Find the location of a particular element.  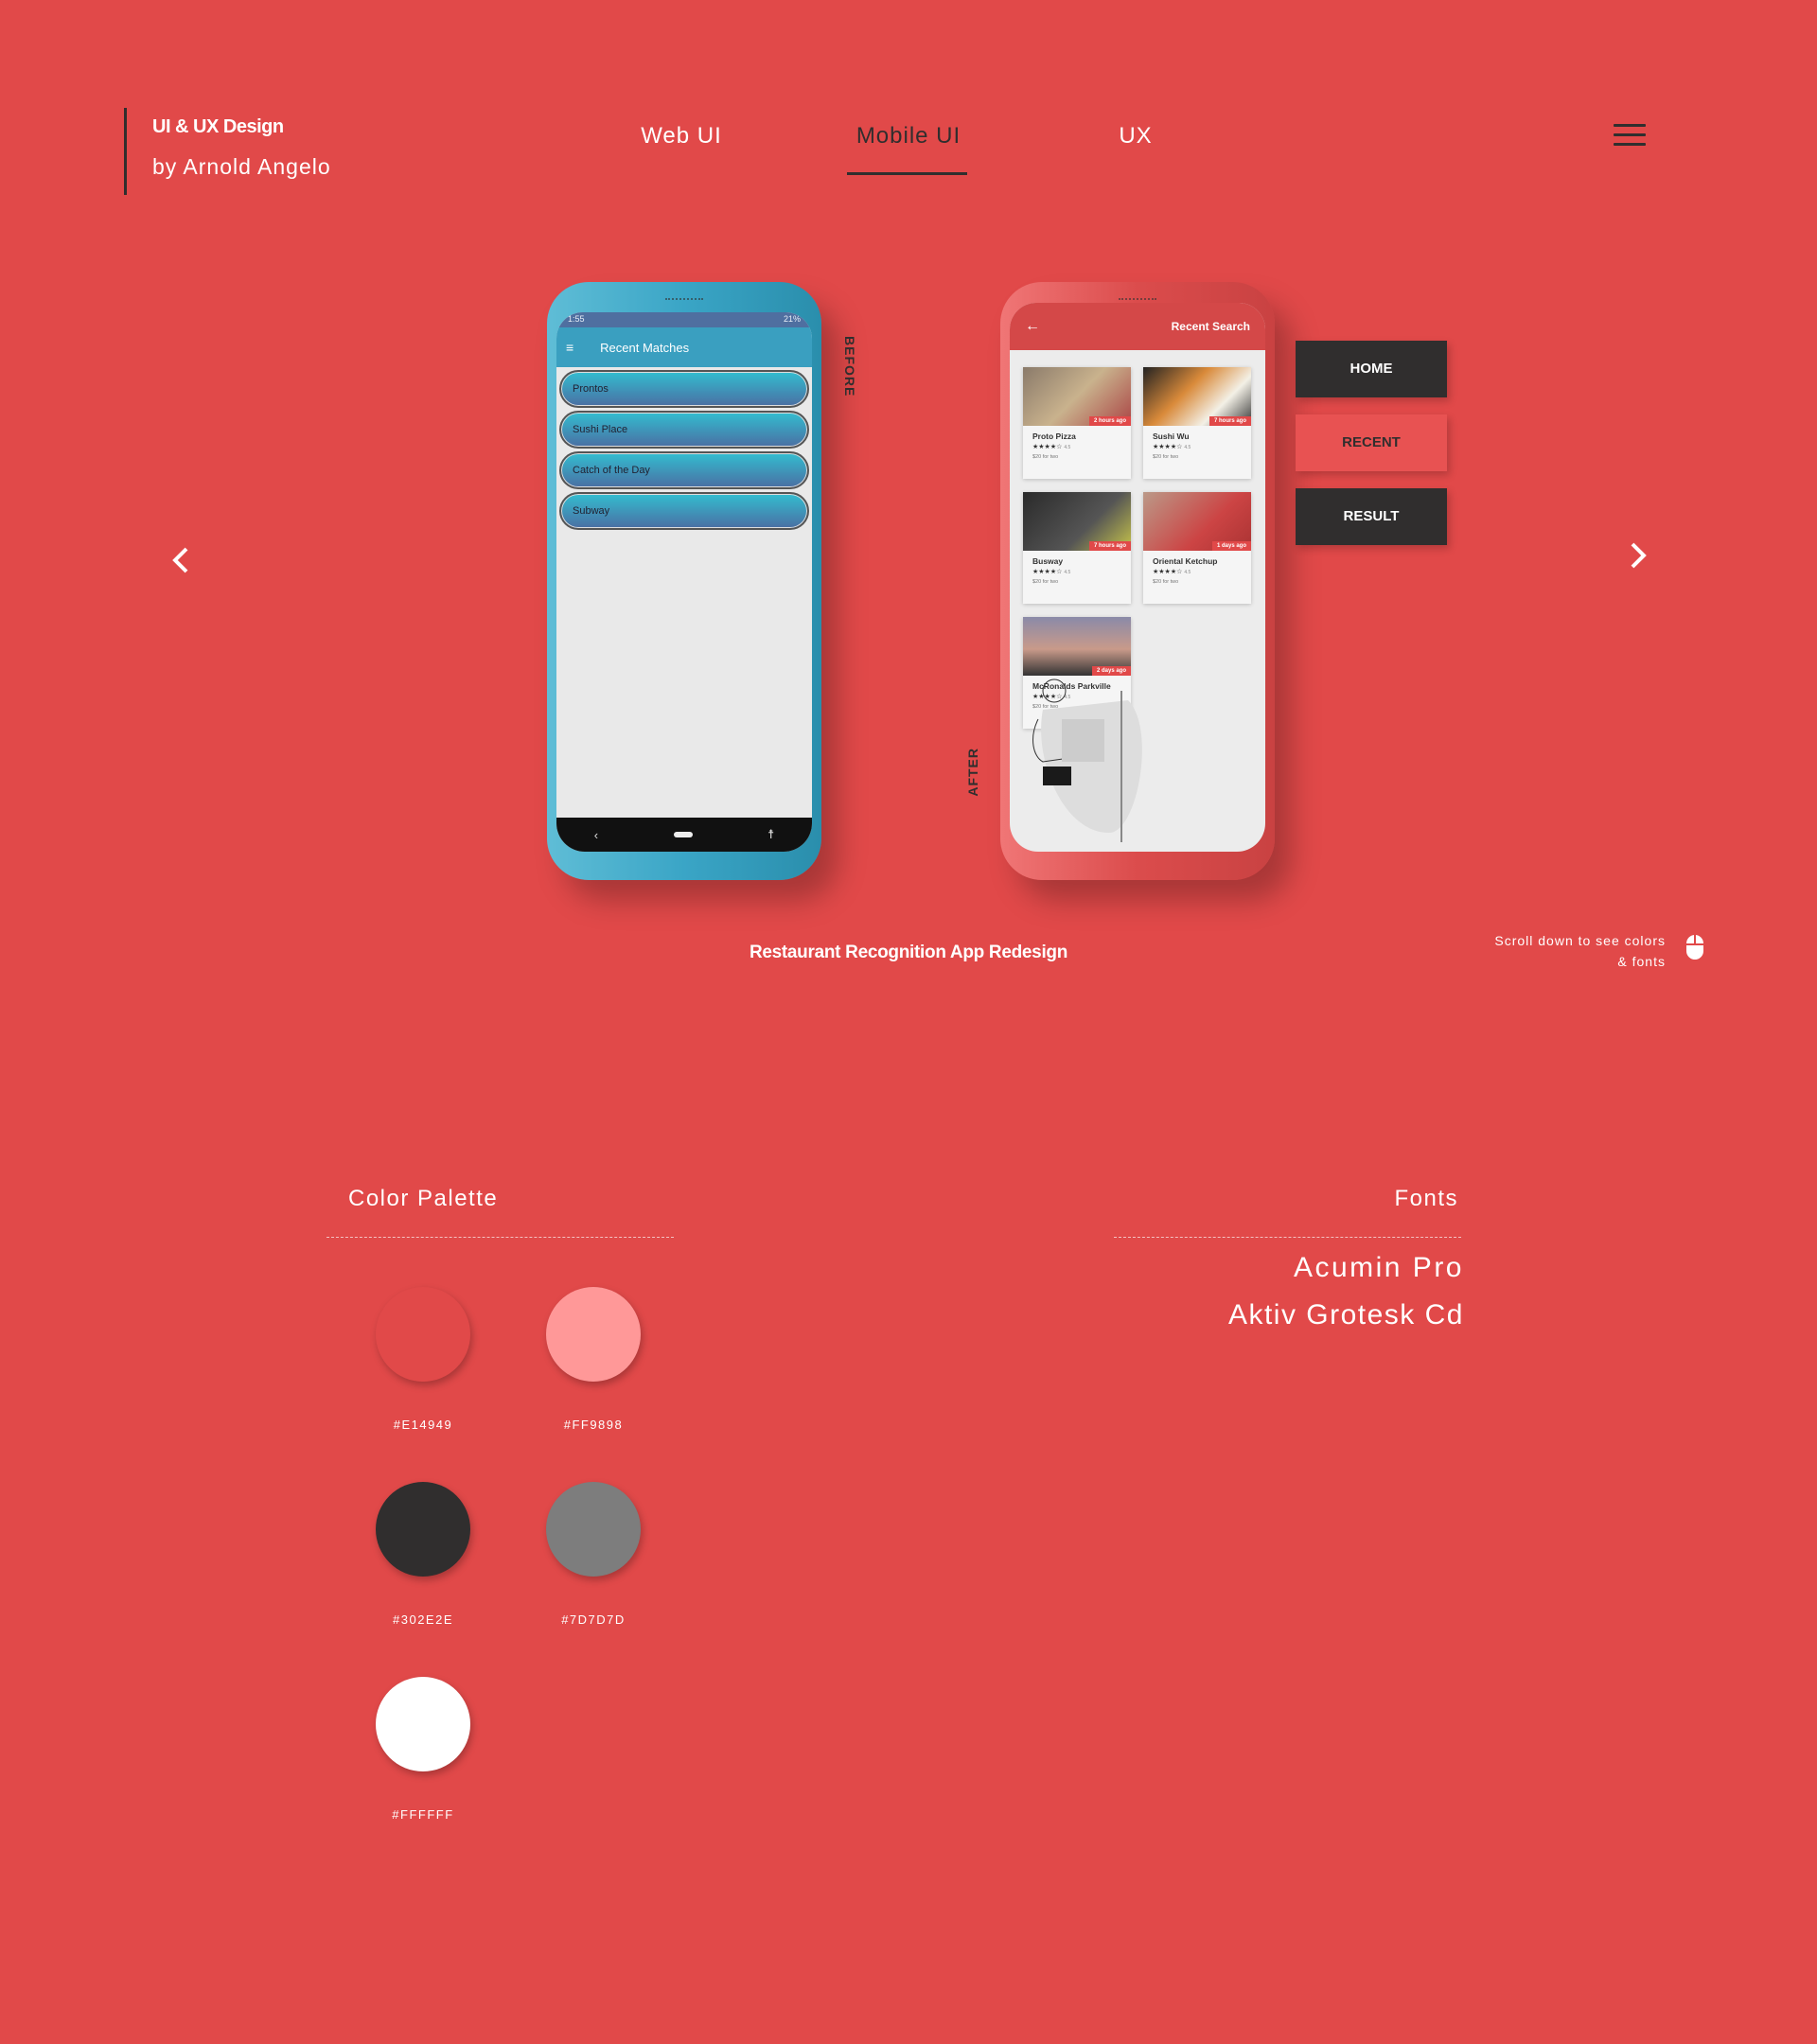

font-acumin-pro: Acumin Pro is located at coordinates (1378, 1267).